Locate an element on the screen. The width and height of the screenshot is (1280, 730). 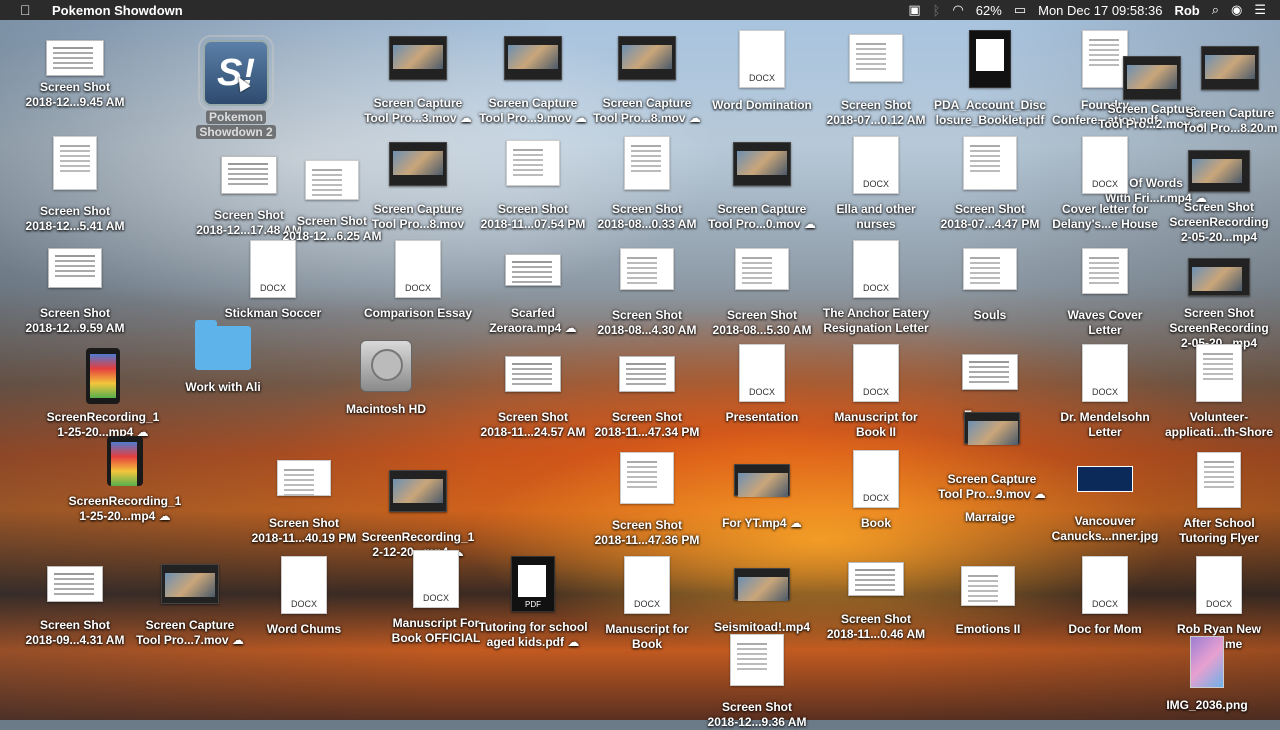
desktop-icon-video: For YT.mp4 ☁ is located at coordinates (762, 497).